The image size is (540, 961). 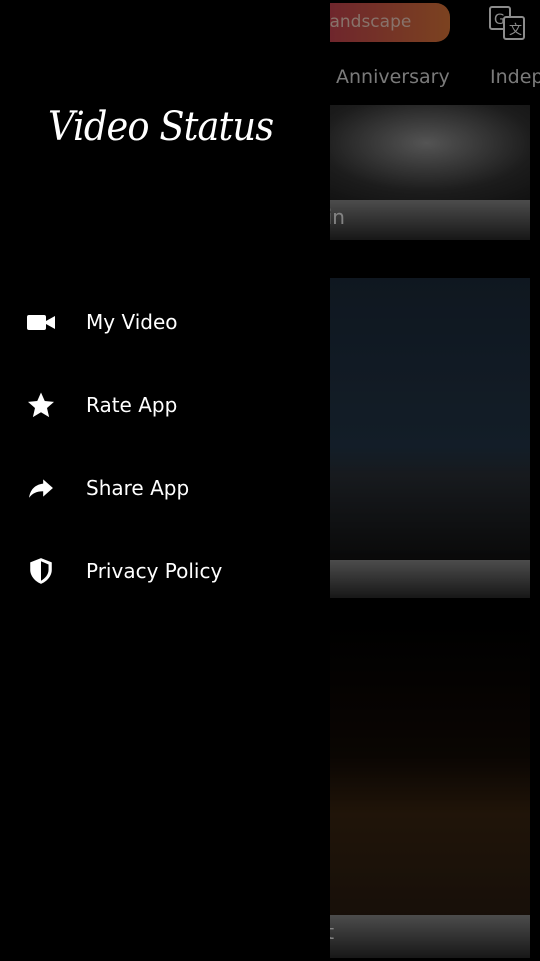 I want to click on menu-item-privacy-policy: Privacy Policy, so click(x=165, y=571).